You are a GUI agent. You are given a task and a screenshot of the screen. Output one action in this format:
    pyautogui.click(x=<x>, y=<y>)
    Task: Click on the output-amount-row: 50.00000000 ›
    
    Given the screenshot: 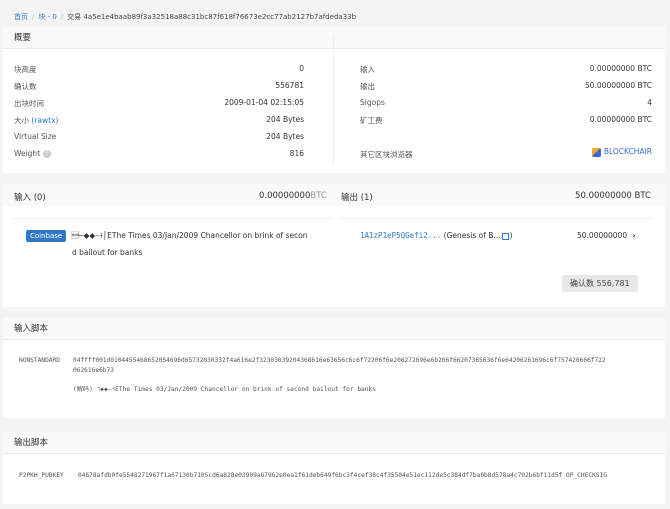 What is the action you would take?
    pyautogui.click(x=606, y=235)
    